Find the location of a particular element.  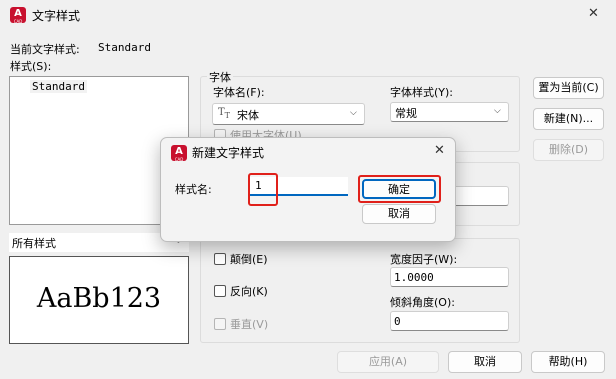

vertical-label: 垂直(V) is located at coordinates (249, 324).